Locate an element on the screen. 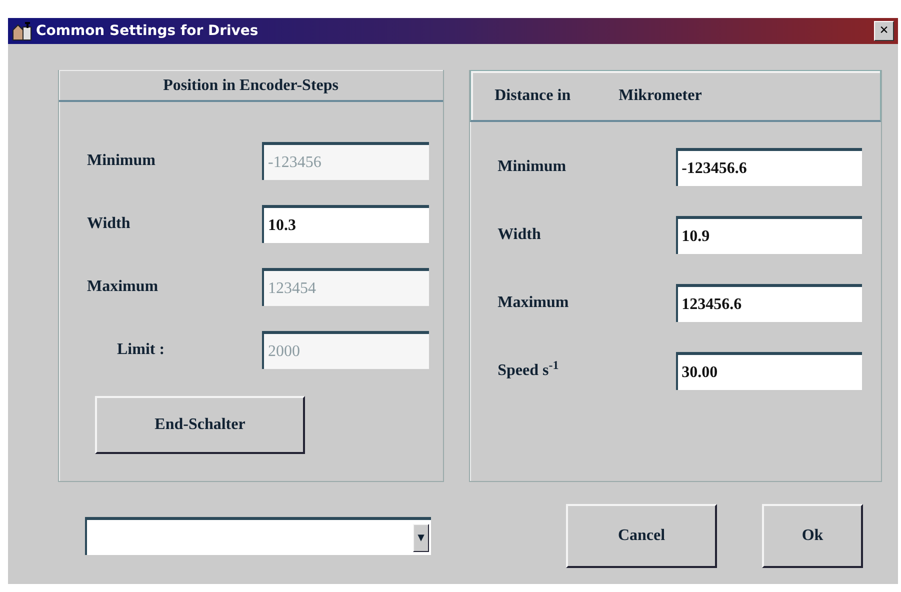 The image size is (901, 592). end-switch-button: End-Schalter is located at coordinates (200, 425).